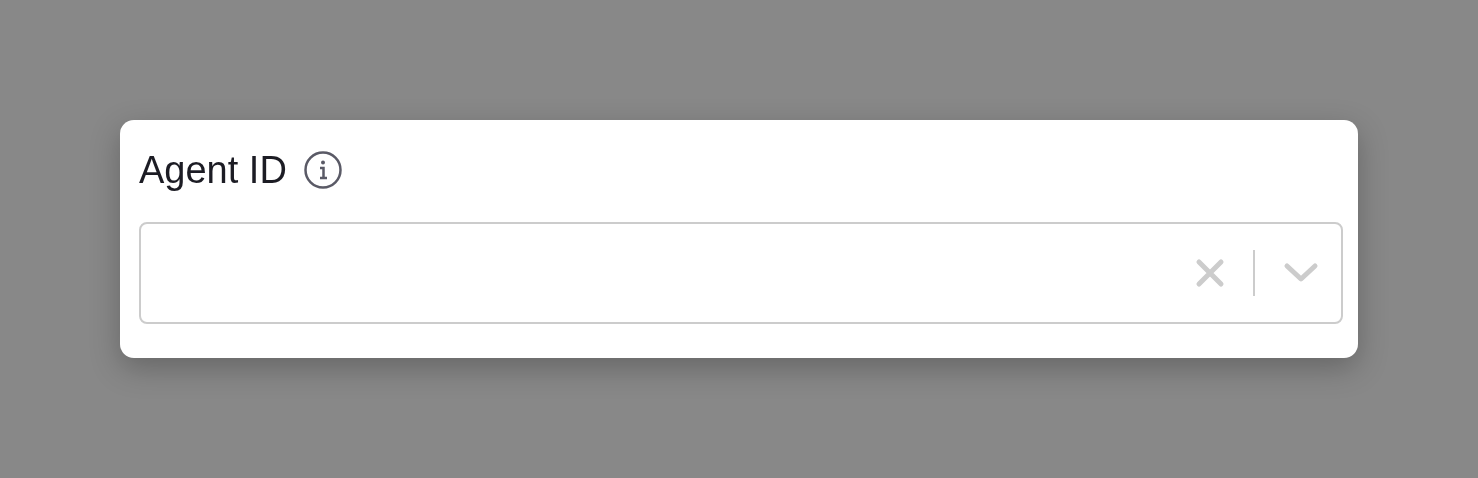  I want to click on clear-icon, so click(1210, 273).